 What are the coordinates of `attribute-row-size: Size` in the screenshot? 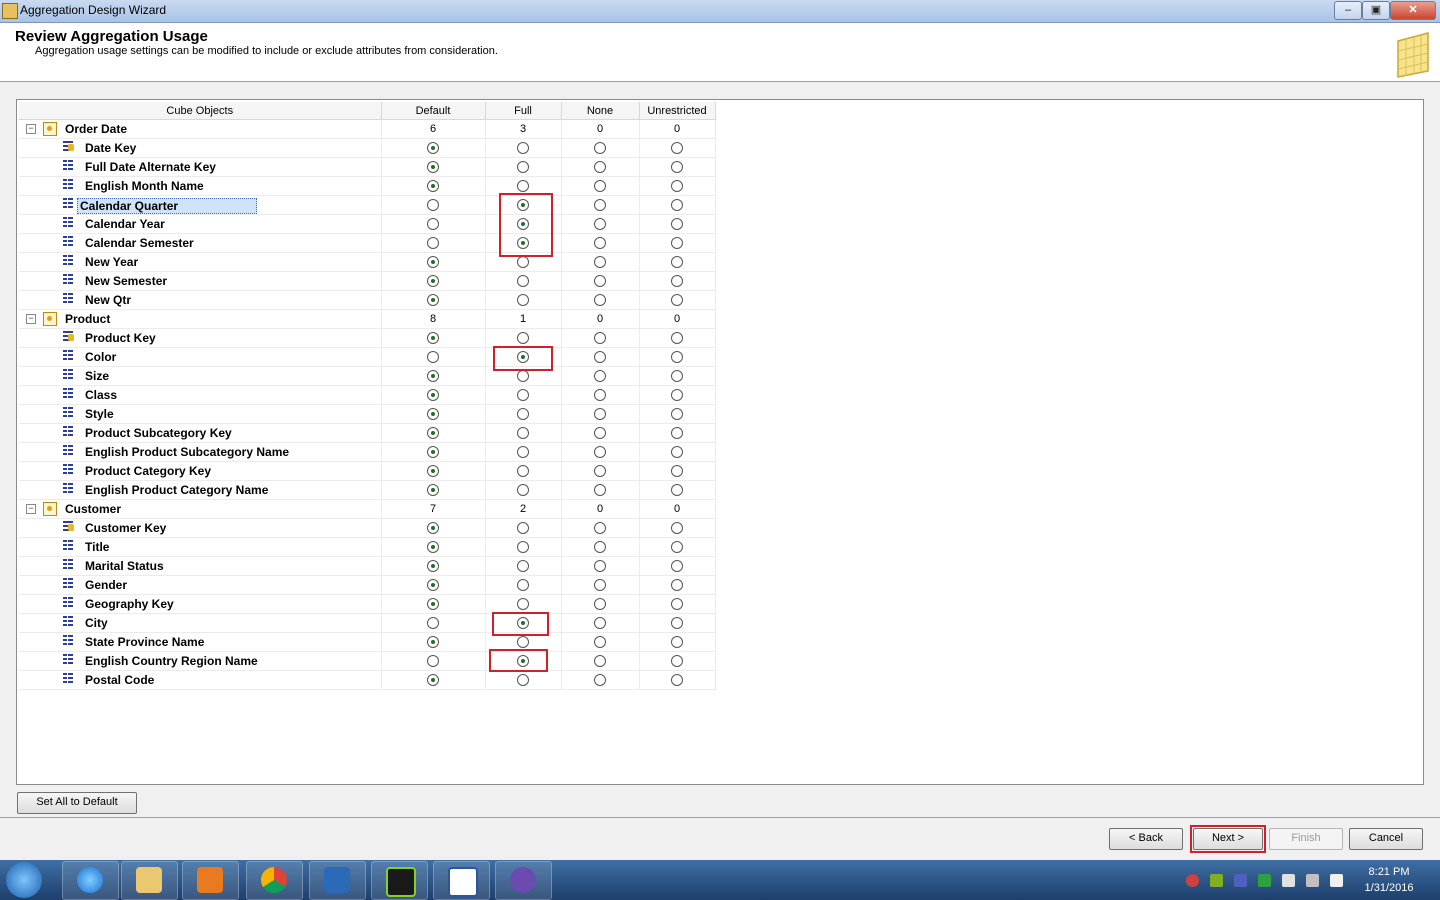 It's located at (367, 376).